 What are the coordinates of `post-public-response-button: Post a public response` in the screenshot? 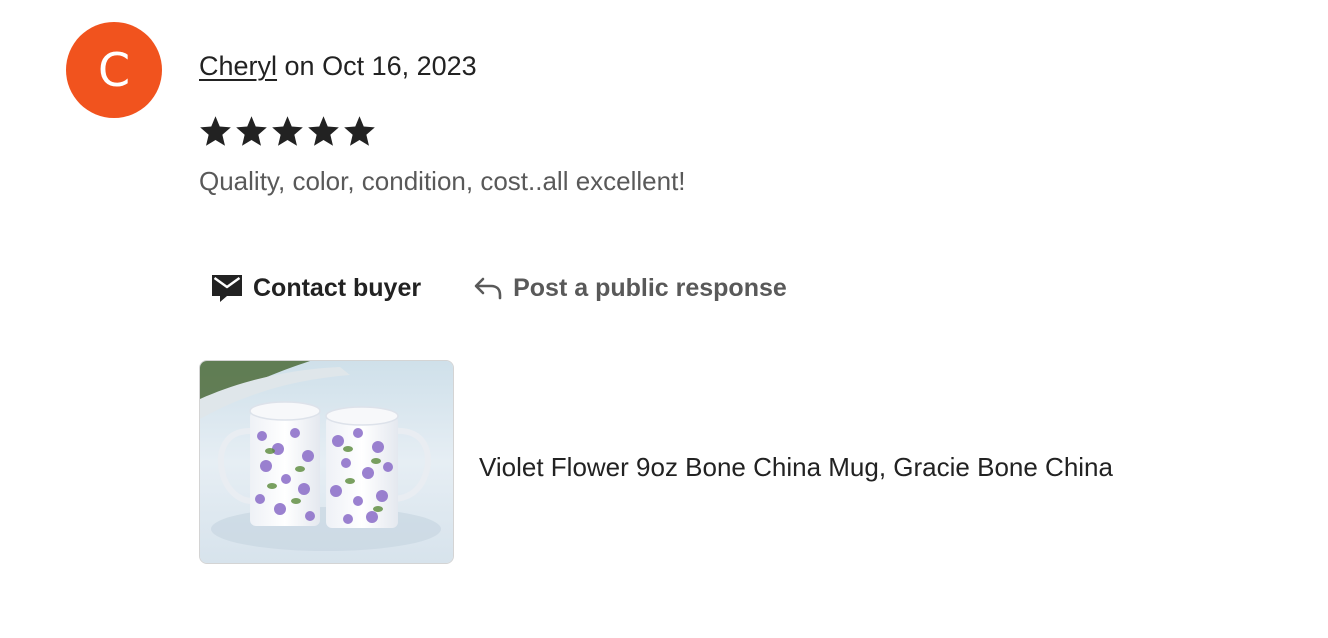 It's located at (630, 288).